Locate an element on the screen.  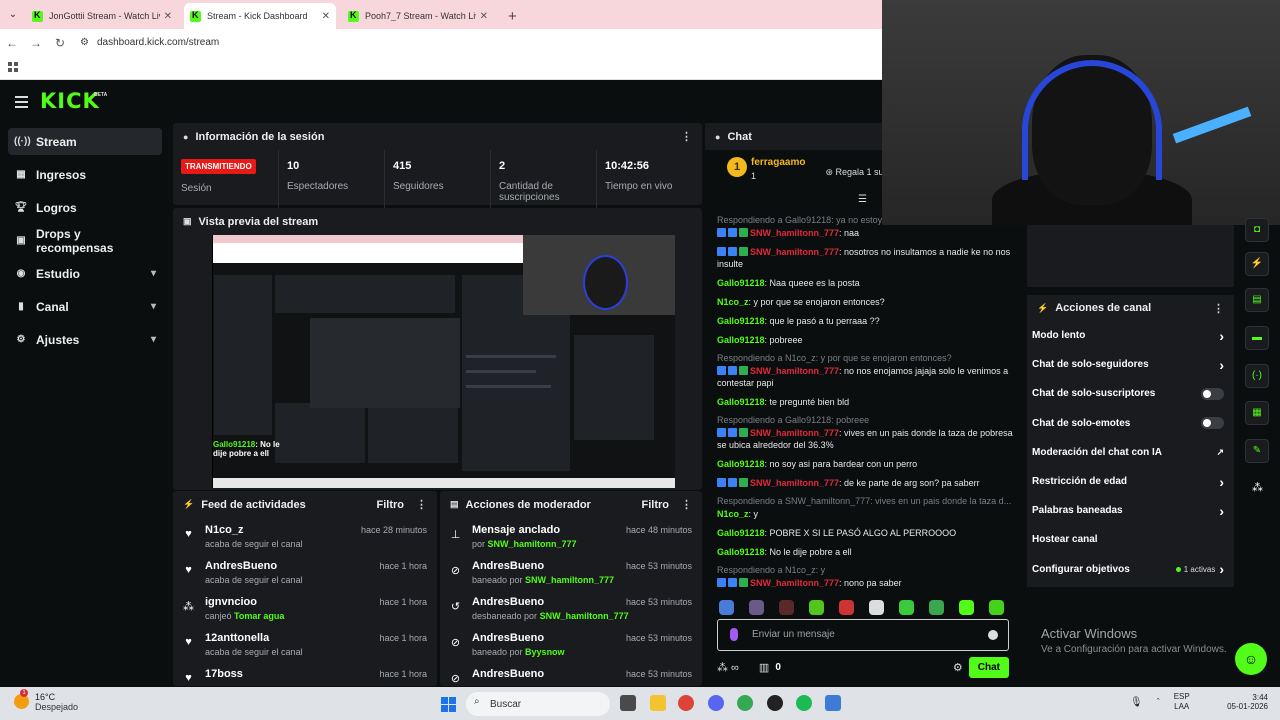
pinned-leaderboard: 1 ferragaamo 1 ⊛ Regala 1 suscri is located at coordinates (812, 169).